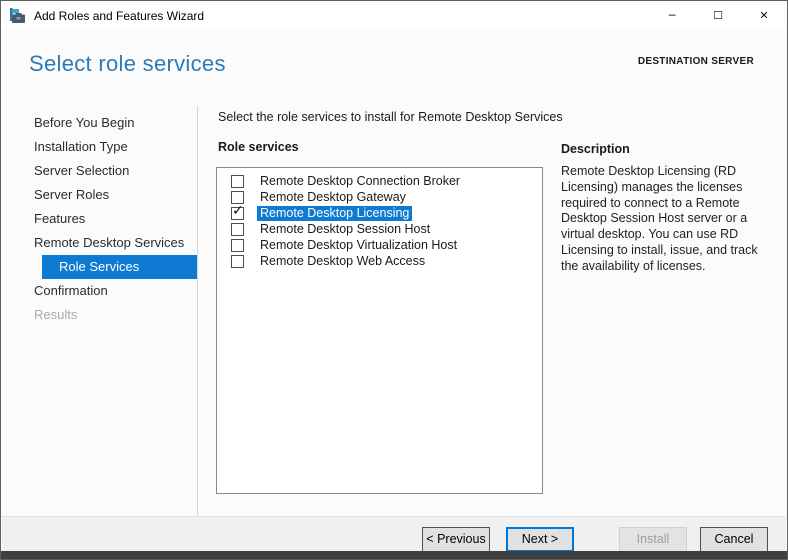  Describe the element at coordinates (394, 68) in the screenshot. I see `wizard-header: Select role services DESTINATION SERVER` at that location.